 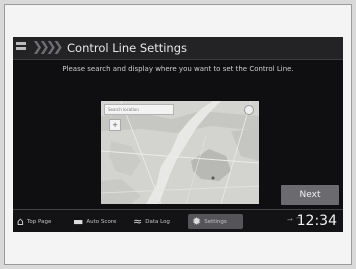 I want to click on zoom-in-button: +, so click(x=115, y=125).